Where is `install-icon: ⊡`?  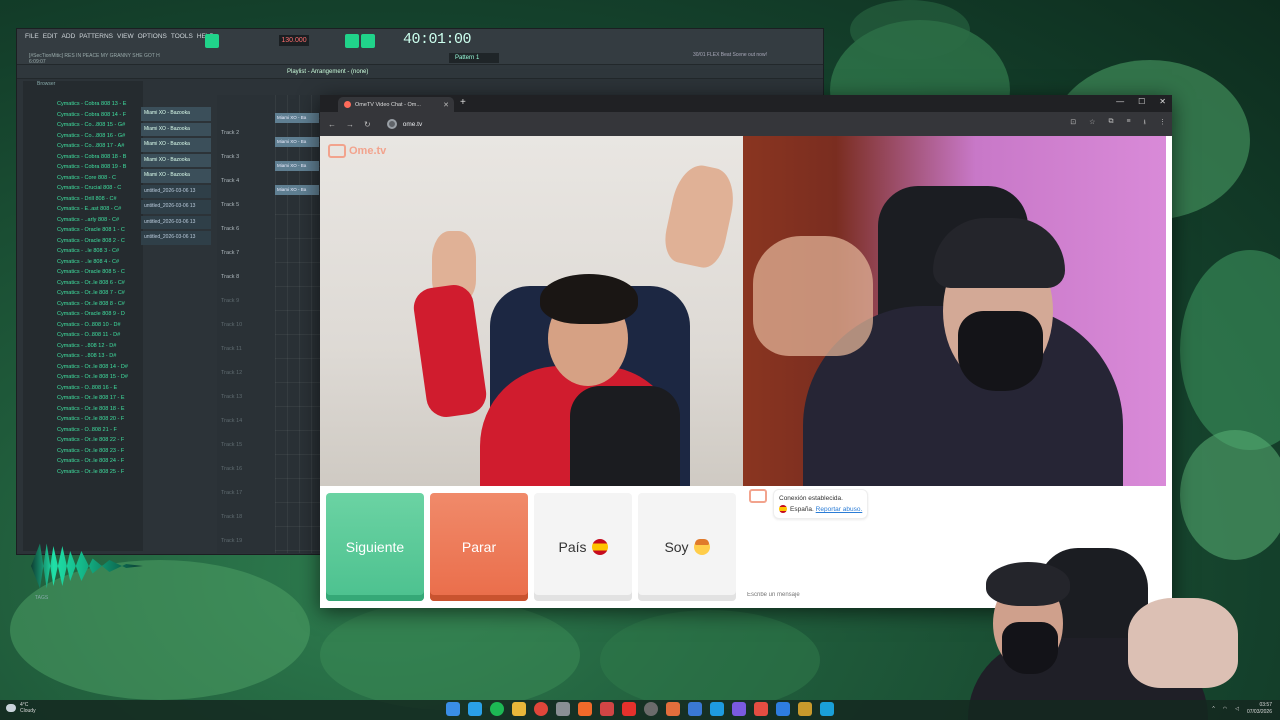
install-icon: ⊡ is located at coordinates (1073, 123).